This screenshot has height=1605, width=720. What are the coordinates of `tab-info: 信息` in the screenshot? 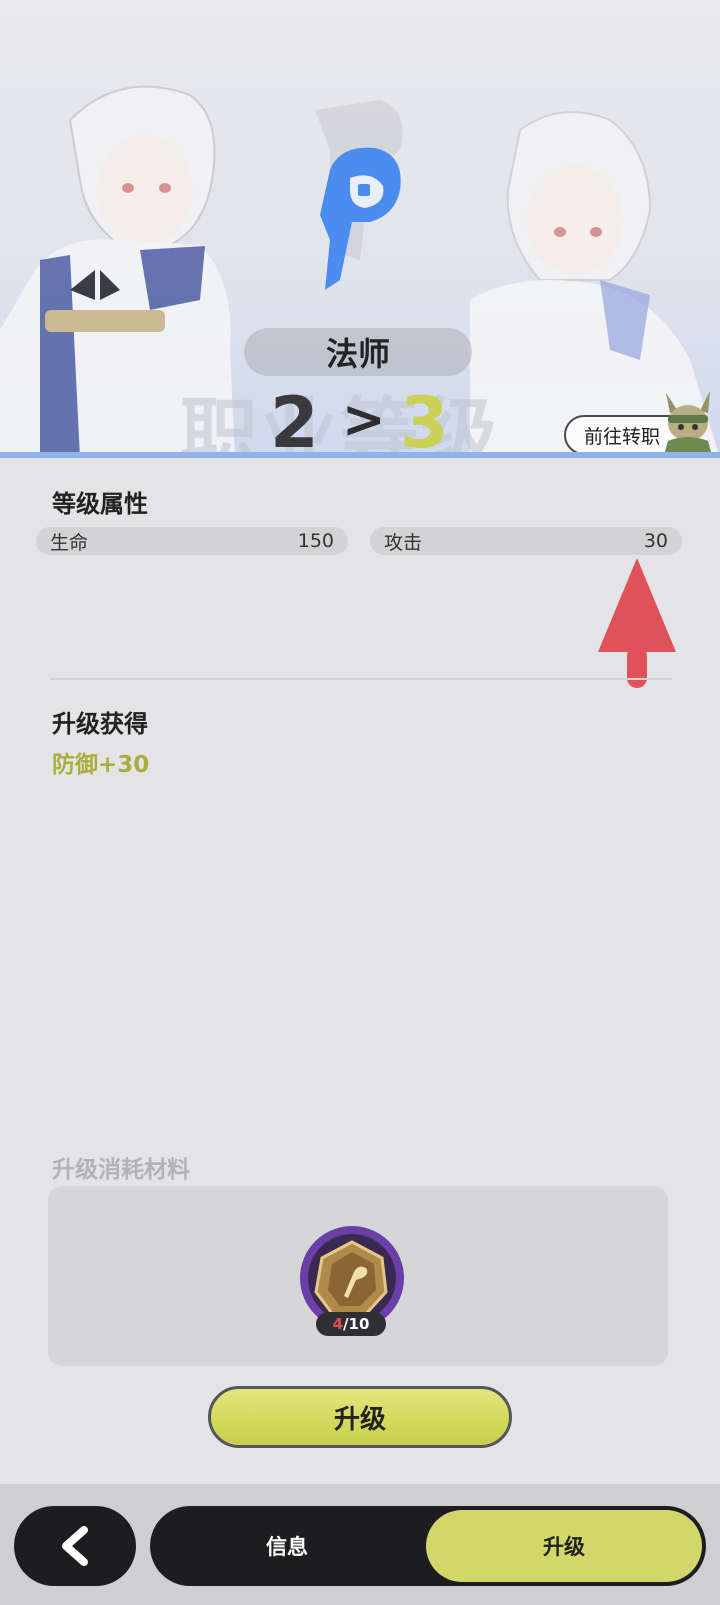 It's located at (287, 1546).